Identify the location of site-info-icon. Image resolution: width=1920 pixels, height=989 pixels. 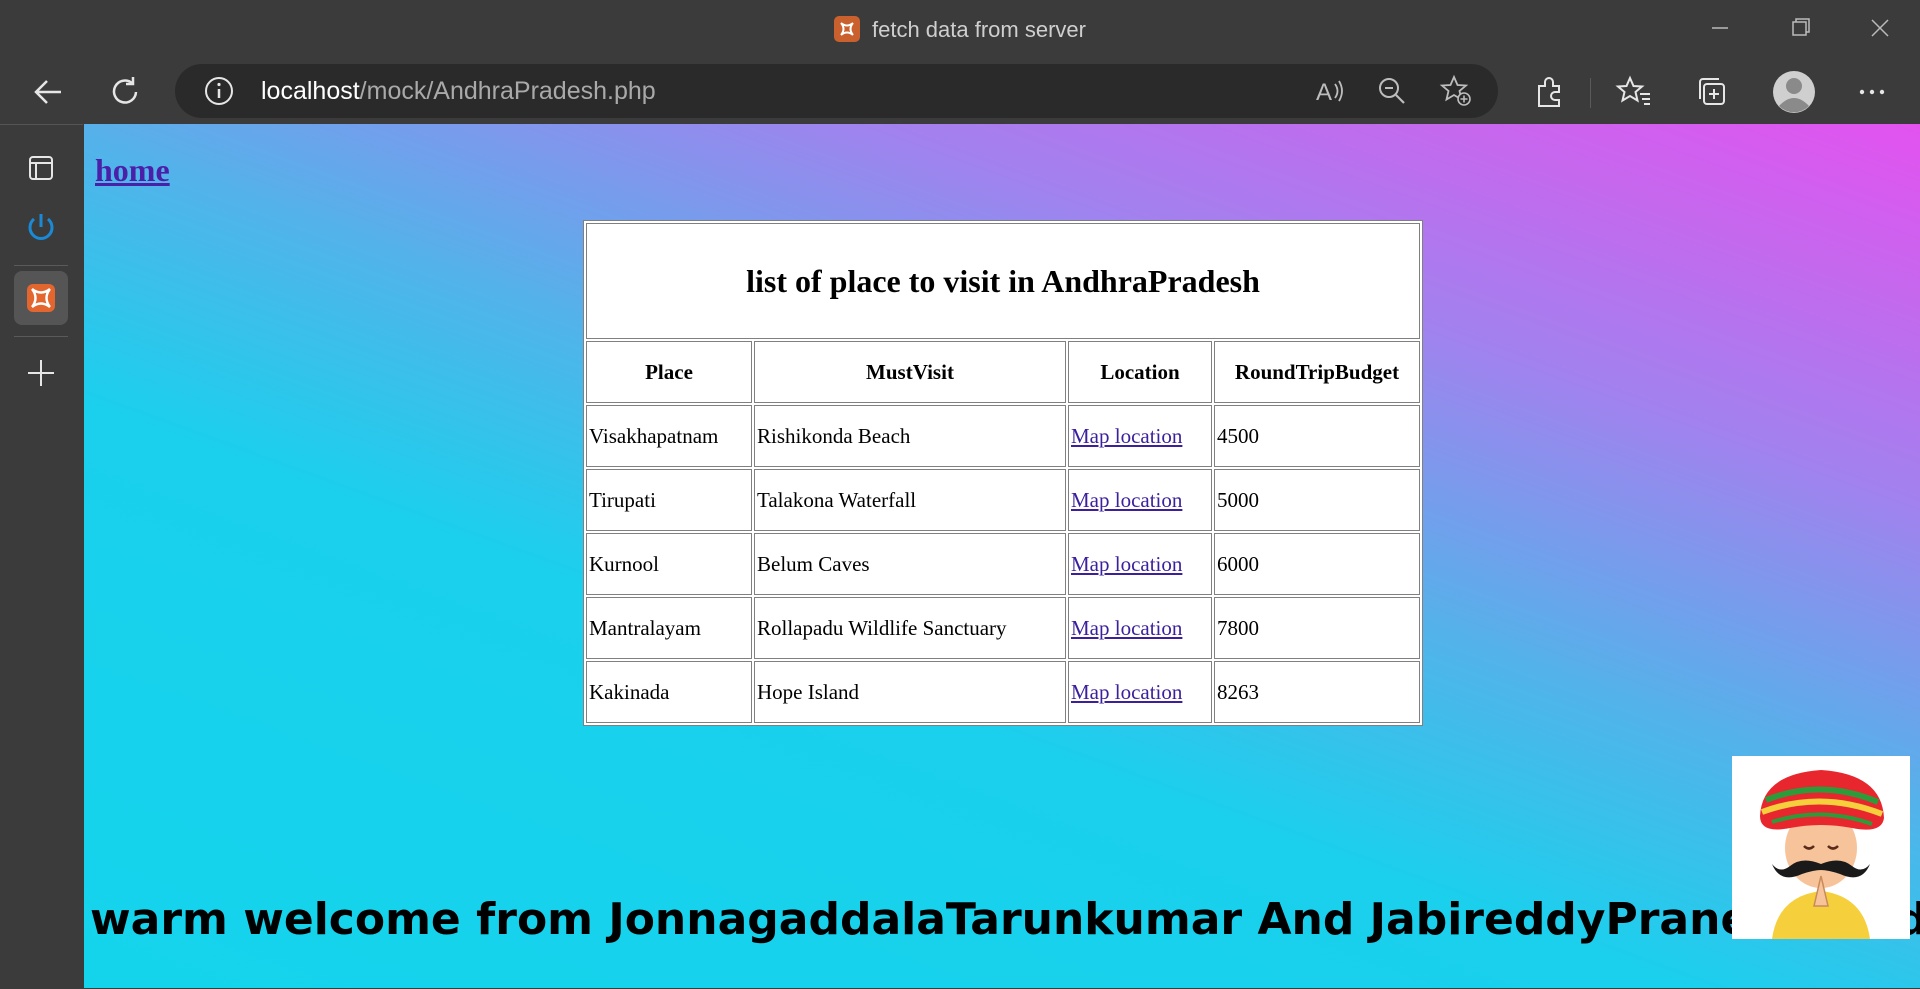
(219, 91).